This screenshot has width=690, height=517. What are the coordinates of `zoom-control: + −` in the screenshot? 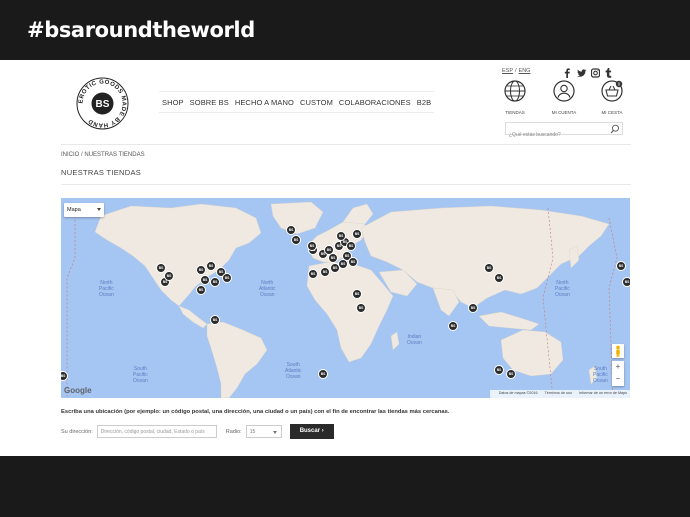 It's located at (618, 373).